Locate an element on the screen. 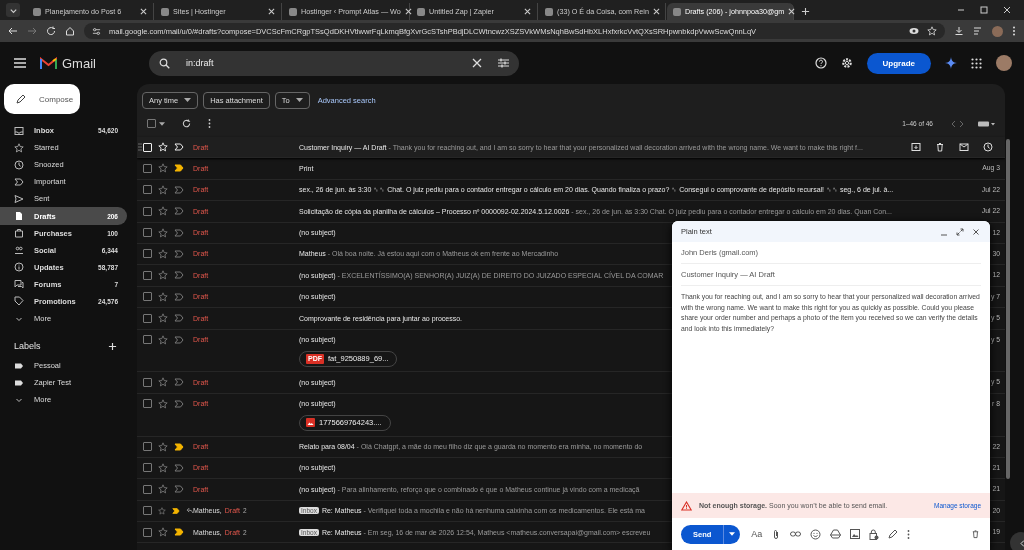 The height and width of the screenshot is (550, 1024). previous-page-icon is located at coordinates (953, 123).